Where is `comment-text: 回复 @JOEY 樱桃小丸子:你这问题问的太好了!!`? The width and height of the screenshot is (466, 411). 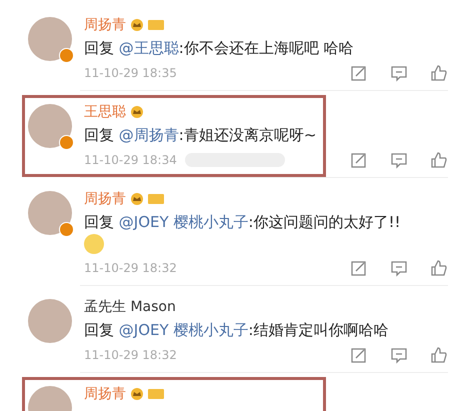
comment-text: 回复 @JOEY 樱桃小丸子:你这问题问的太好了!! is located at coordinates (242, 222).